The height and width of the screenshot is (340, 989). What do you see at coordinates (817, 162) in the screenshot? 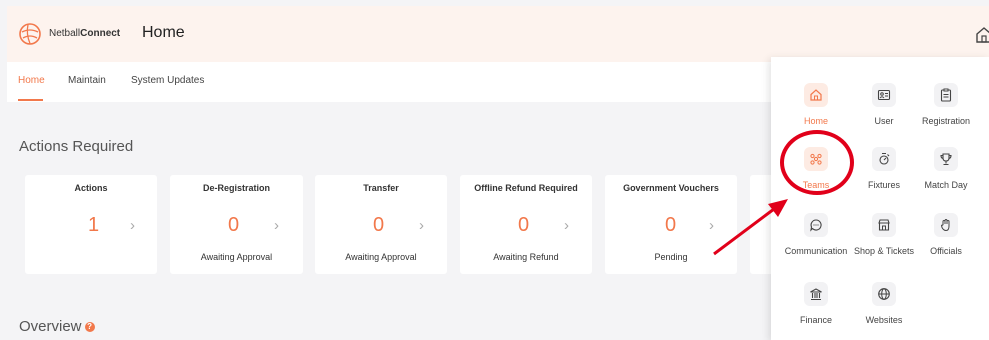
I see `annotation-circle` at bounding box center [817, 162].